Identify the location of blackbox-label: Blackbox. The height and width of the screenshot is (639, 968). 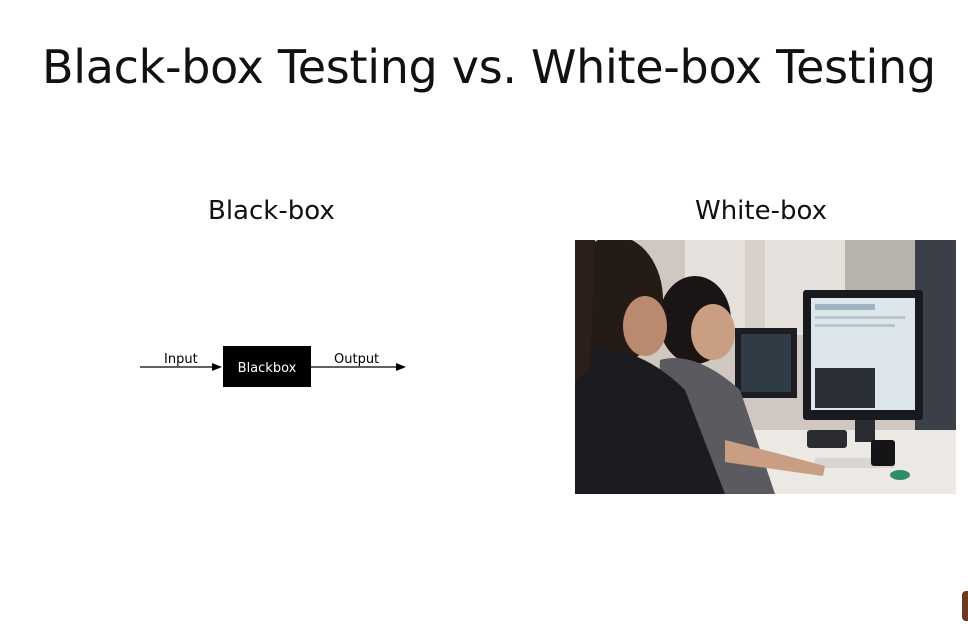
(267, 368).